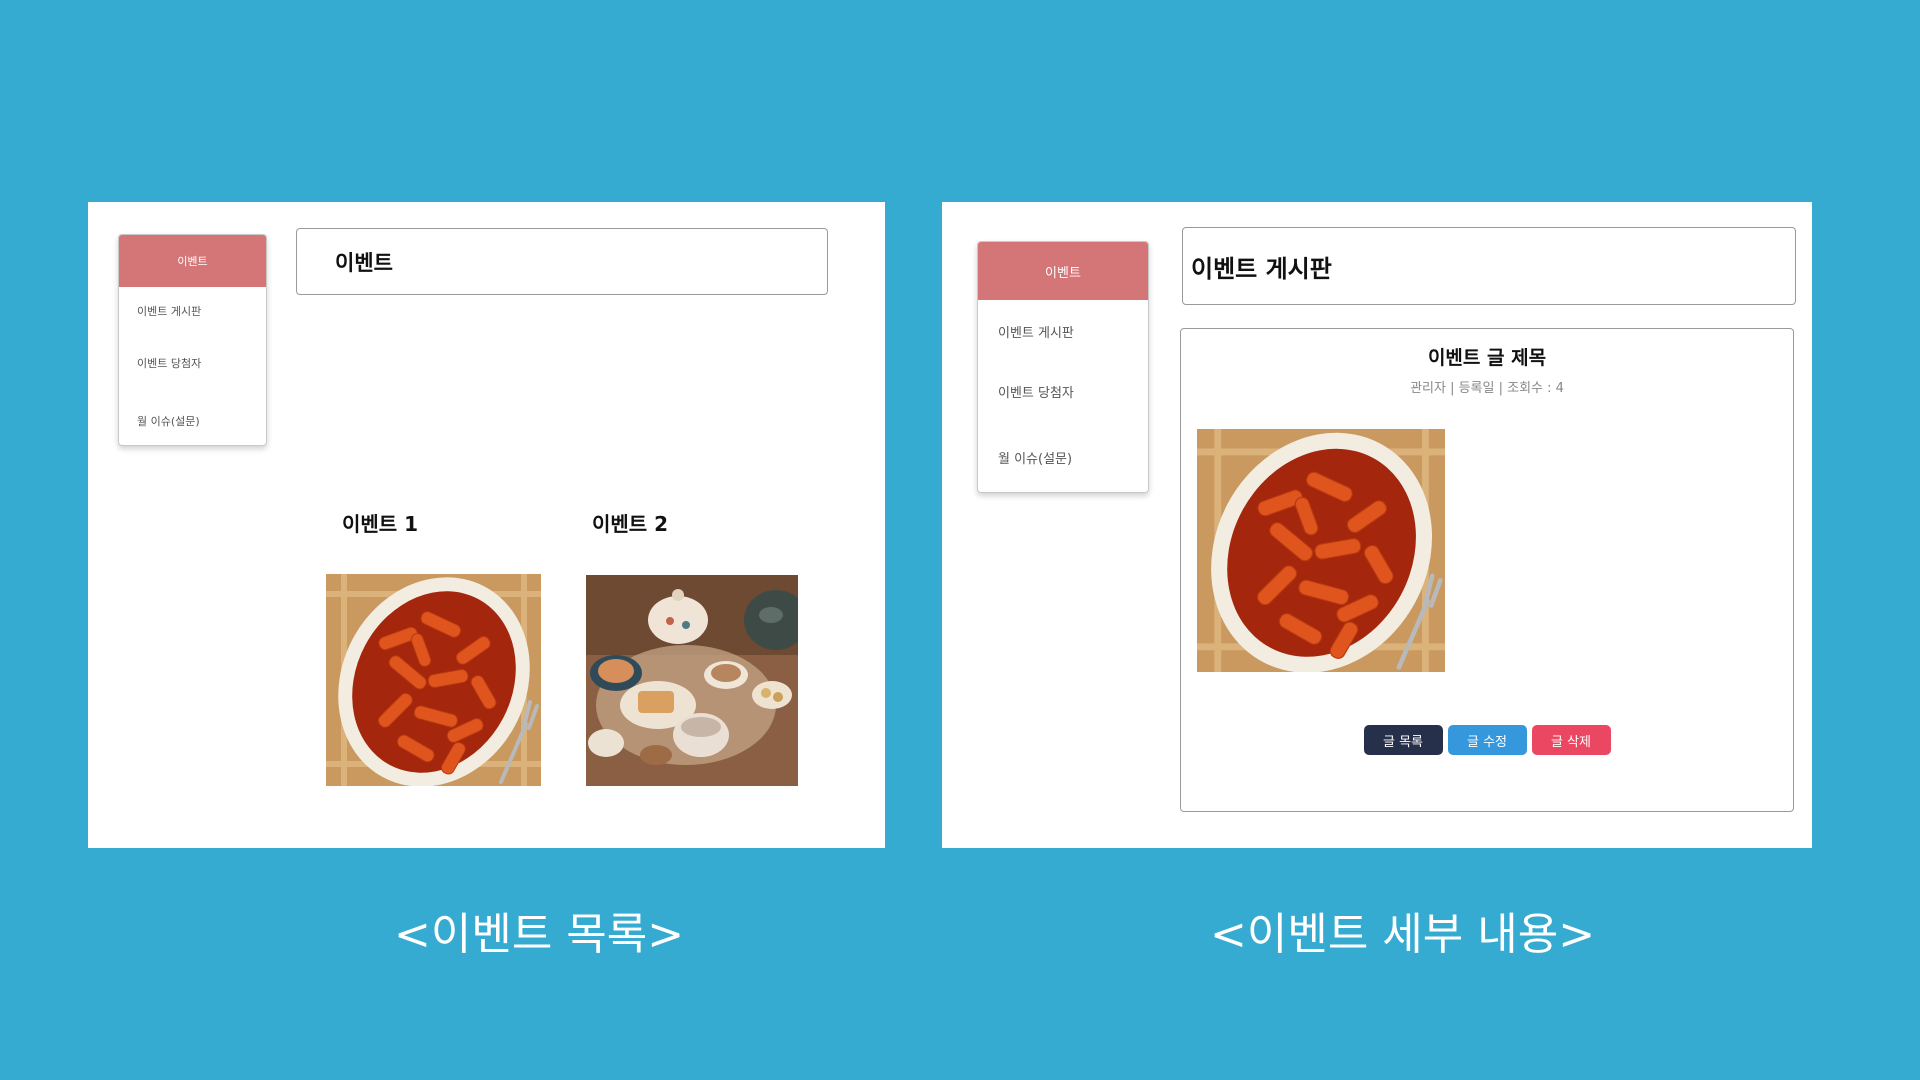 The image size is (1920, 1080). Describe the element at coordinates (1487, 358) in the screenshot. I see `post-title: 이벤트 글 제목` at that location.